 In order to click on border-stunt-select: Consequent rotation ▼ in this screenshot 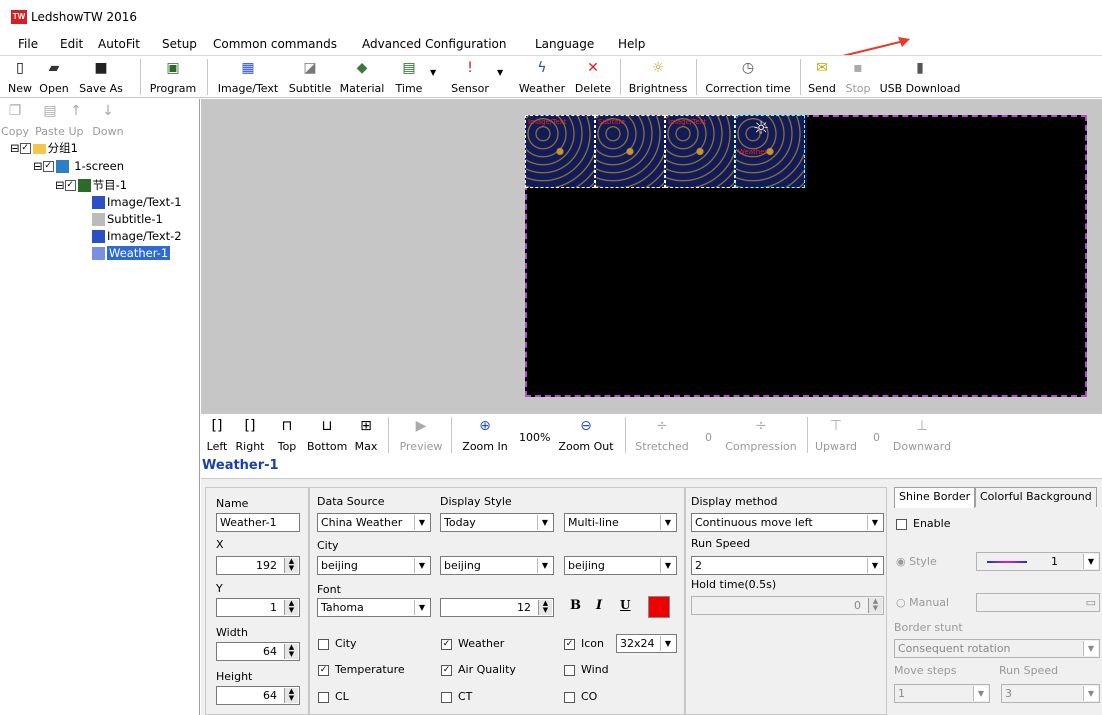, I will do `click(997, 648)`.